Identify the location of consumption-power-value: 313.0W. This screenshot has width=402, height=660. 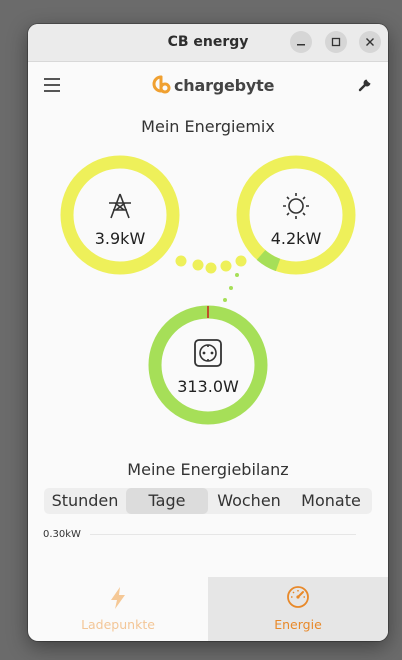
(208, 386).